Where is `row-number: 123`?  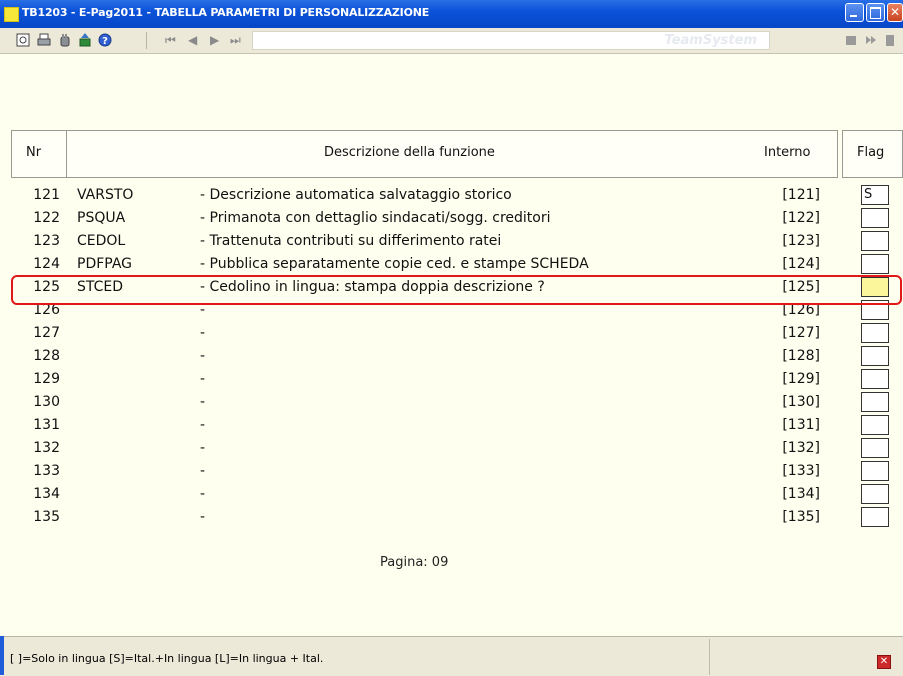 row-number: 123 is located at coordinates (46, 241).